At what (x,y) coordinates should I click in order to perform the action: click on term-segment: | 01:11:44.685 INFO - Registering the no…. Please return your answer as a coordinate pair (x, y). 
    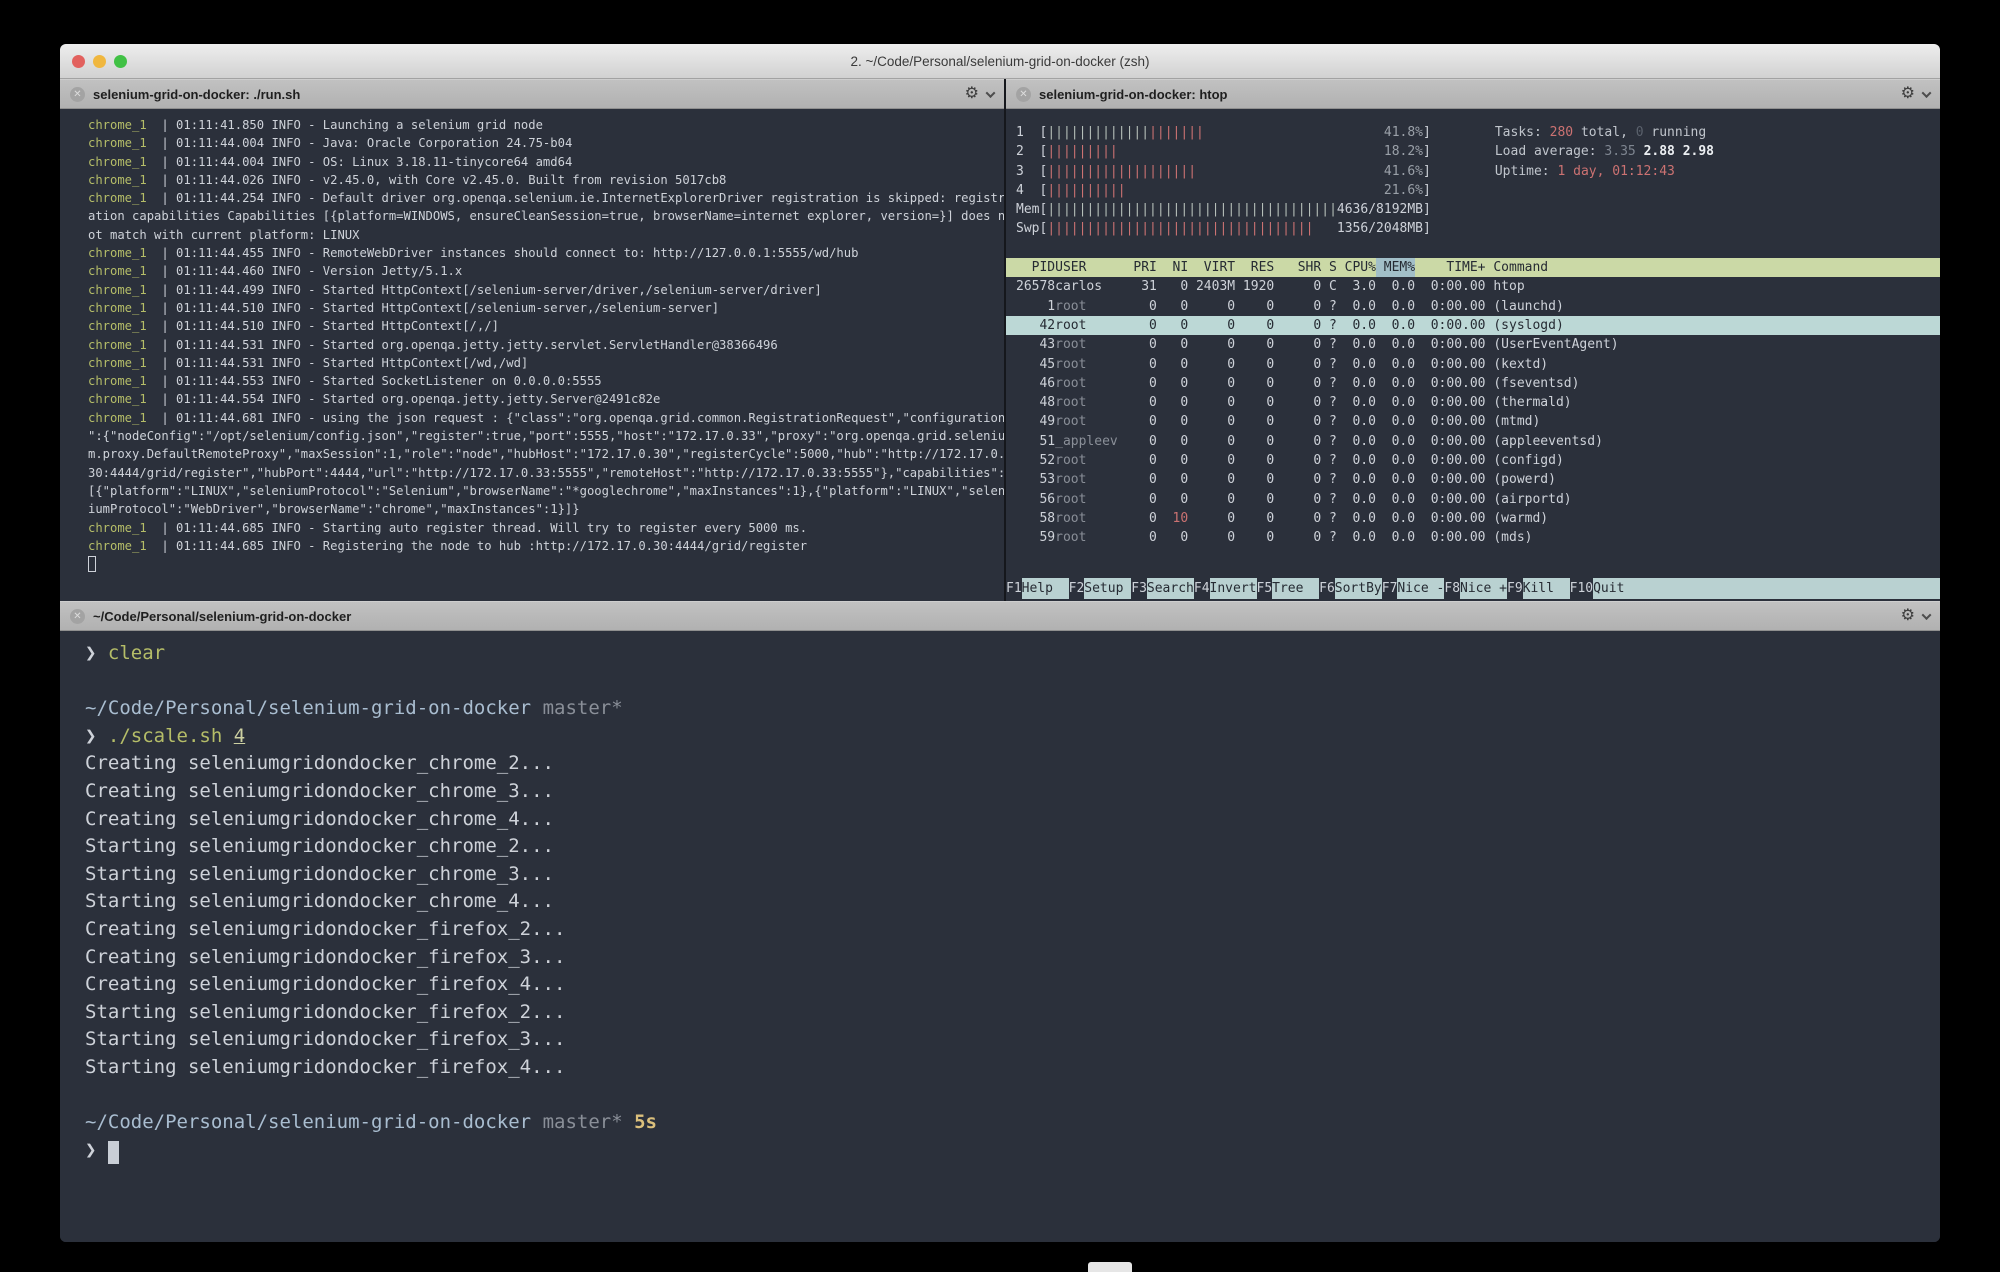
    Looking at the image, I should click on (477, 545).